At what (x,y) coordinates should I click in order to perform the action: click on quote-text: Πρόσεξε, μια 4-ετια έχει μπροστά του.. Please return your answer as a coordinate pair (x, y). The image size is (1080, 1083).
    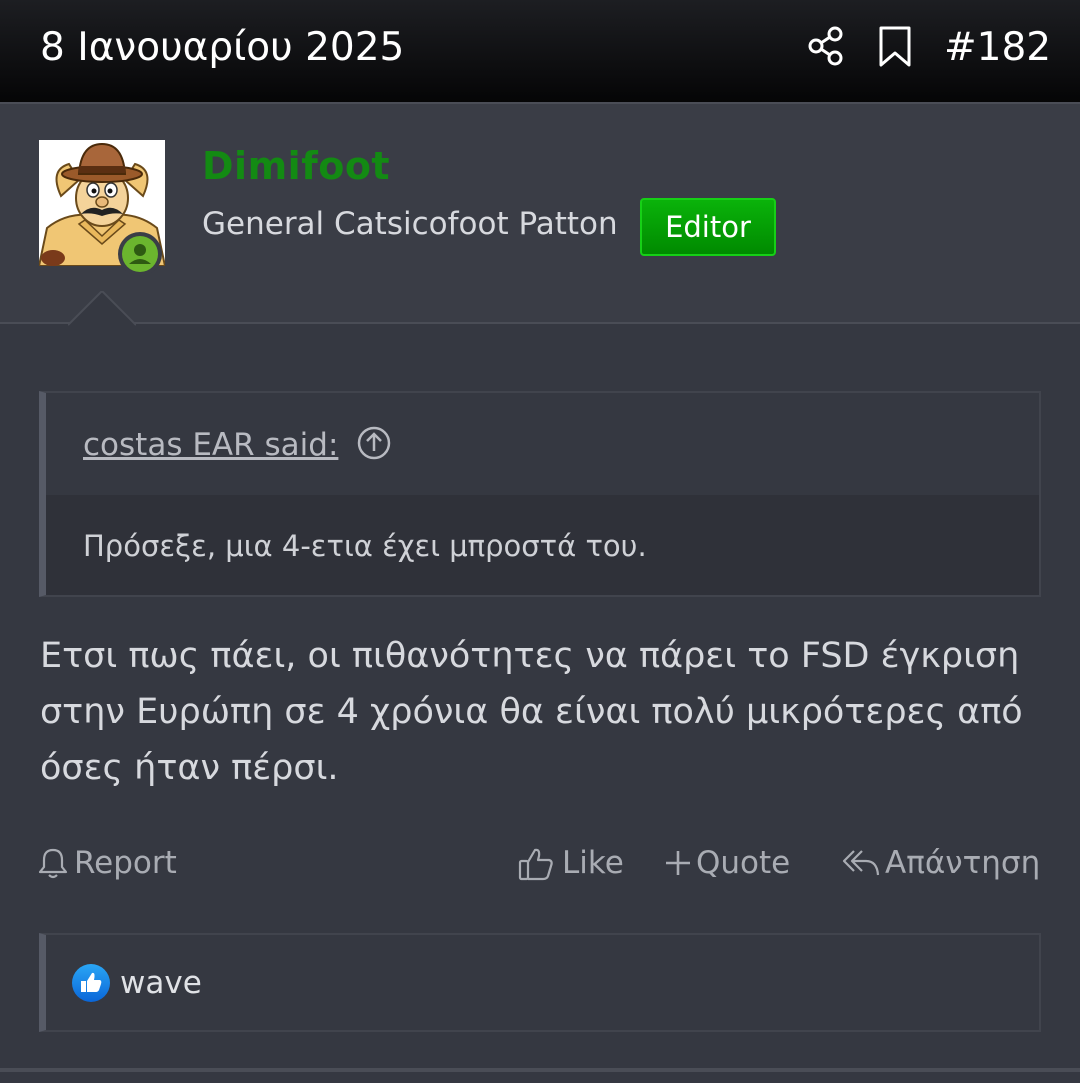
    Looking at the image, I should click on (365, 546).